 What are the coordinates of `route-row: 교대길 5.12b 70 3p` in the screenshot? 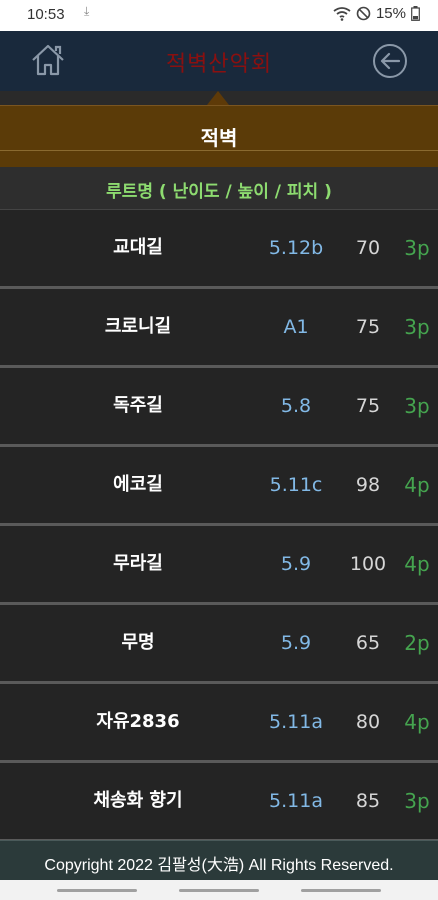 It's located at (219, 249).